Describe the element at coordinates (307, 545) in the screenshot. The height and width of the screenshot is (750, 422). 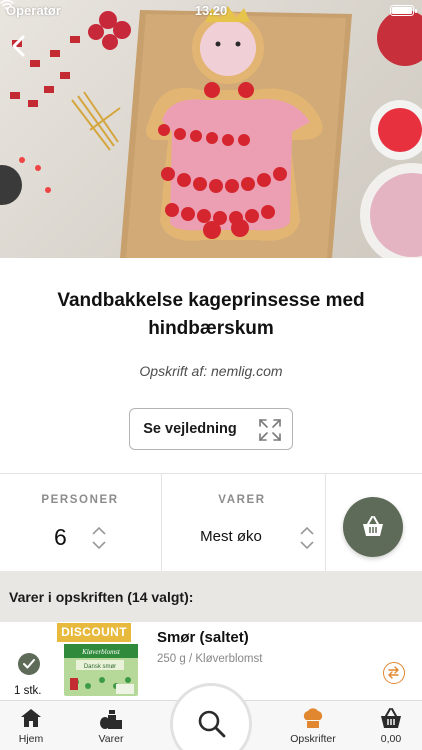
I see `varer-next-button` at that location.